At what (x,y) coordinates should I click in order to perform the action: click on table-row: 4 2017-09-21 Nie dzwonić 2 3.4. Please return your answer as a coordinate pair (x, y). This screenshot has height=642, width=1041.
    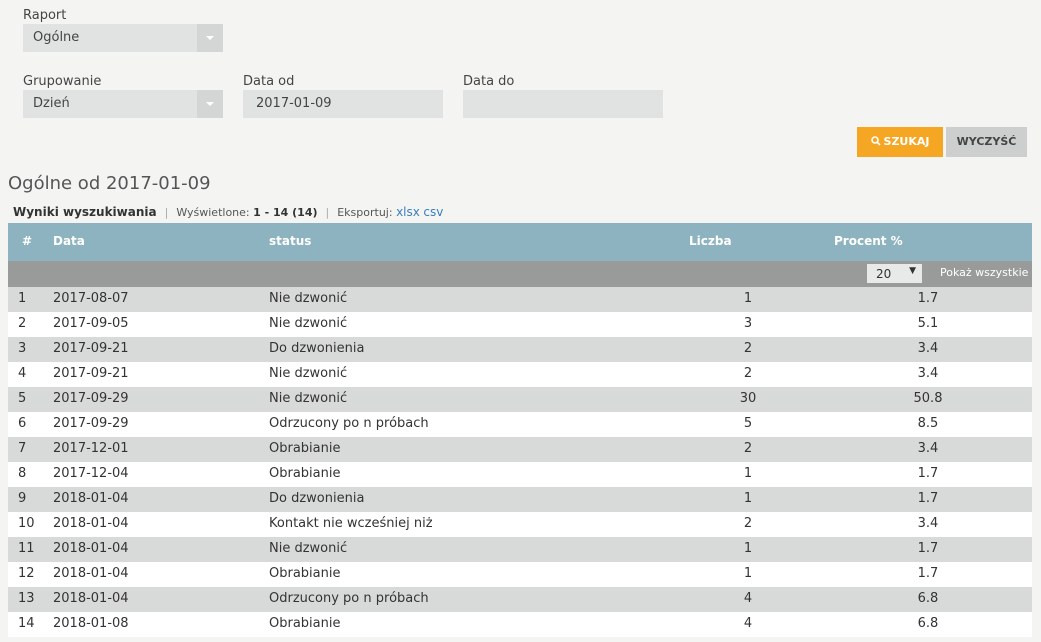
    Looking at the image, I should click on (520, 374).